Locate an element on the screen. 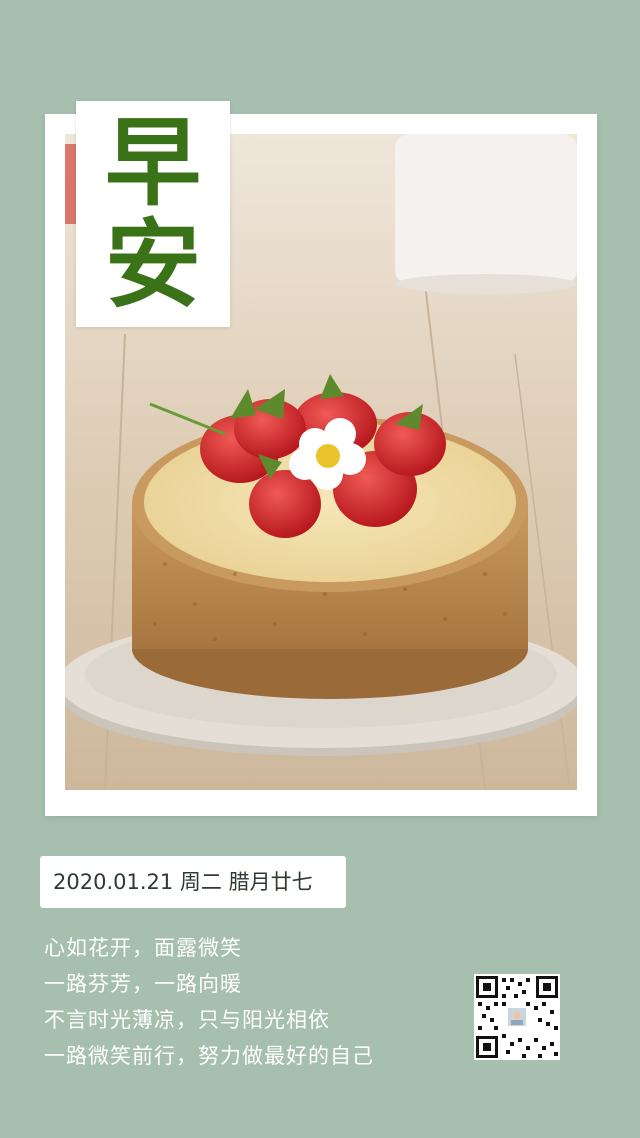 The height and width of the screenshot is (1138, 640). qr-code-icon is located at coordinates (517, 1017).